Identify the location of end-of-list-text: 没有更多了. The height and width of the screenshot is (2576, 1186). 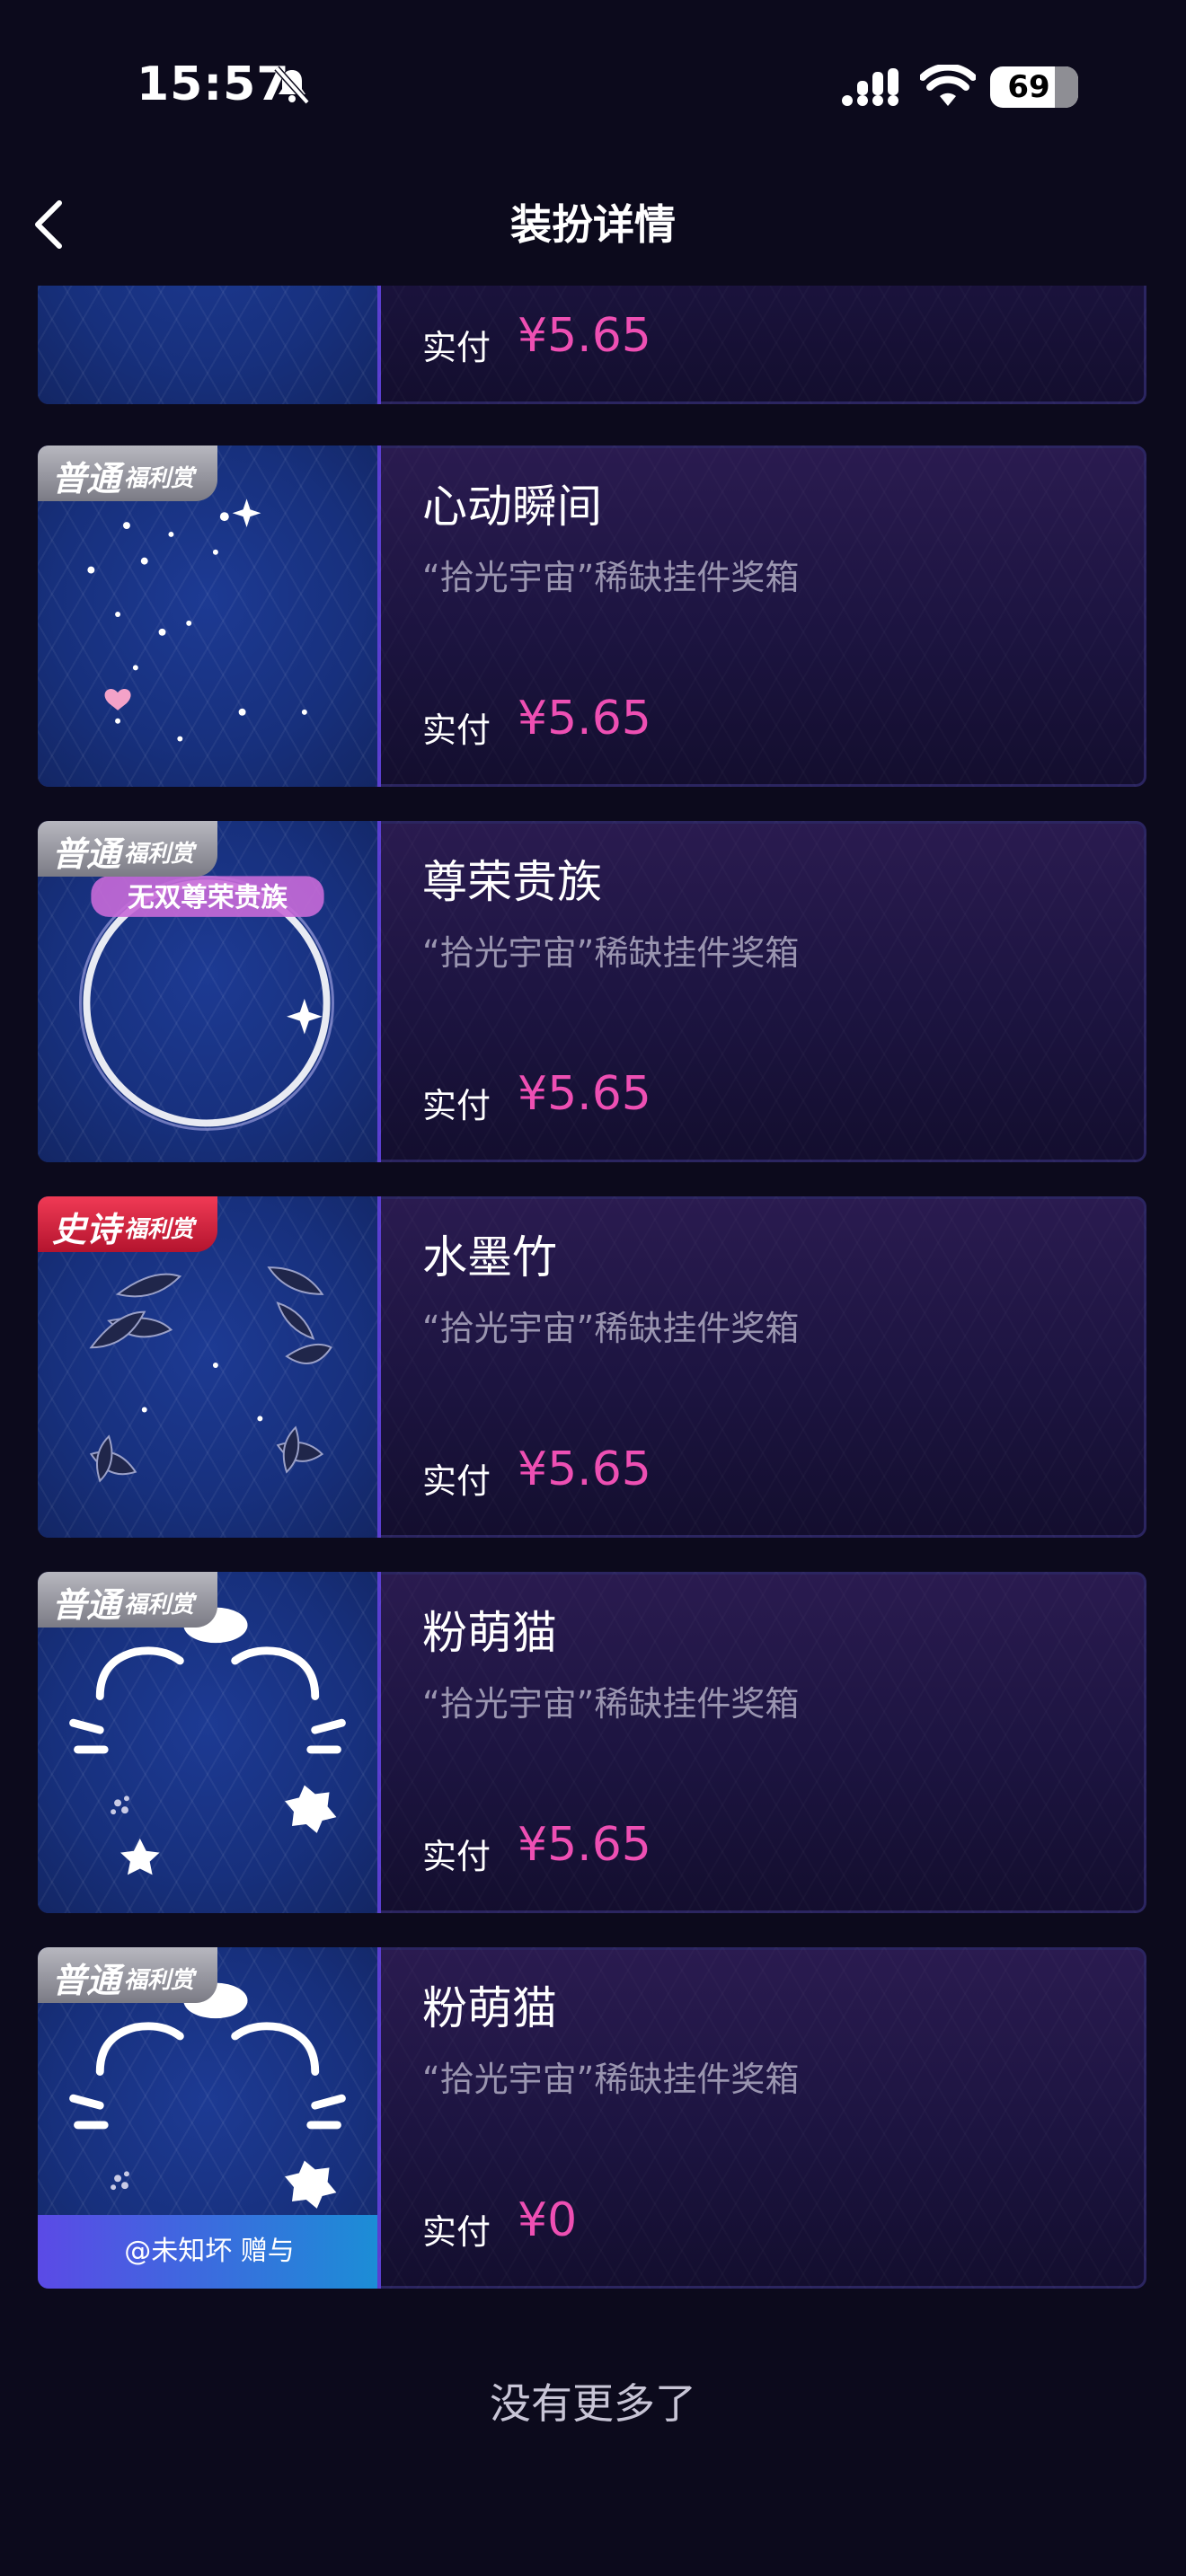
(593, 2403).